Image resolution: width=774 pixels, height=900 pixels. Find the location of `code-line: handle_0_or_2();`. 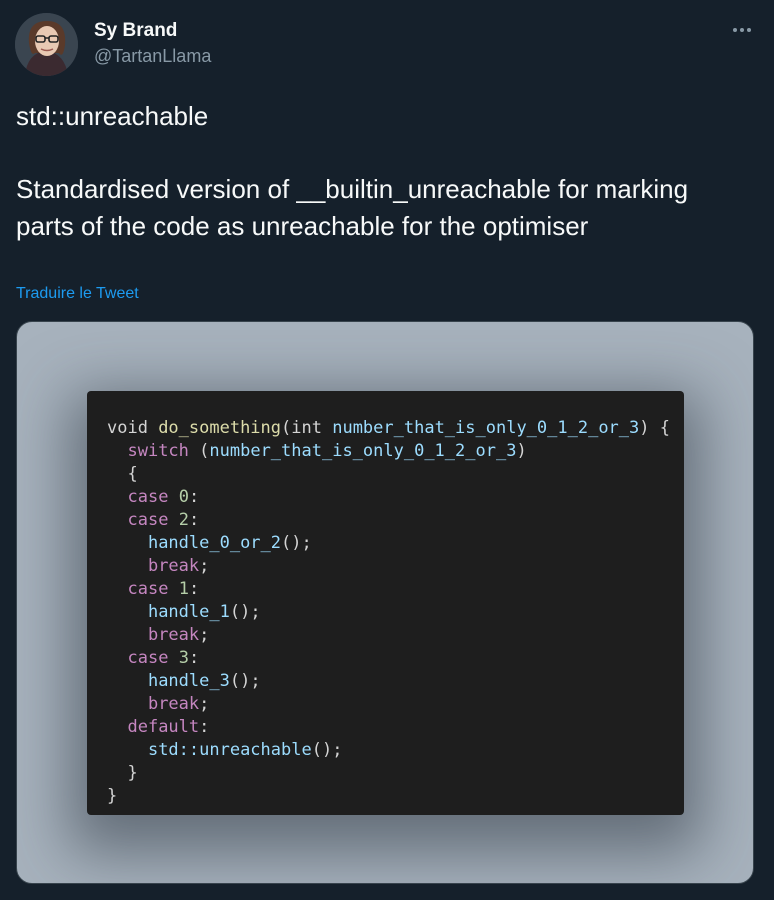

code-line: handle_0_or_2(); is located at coordinates (395, 543).